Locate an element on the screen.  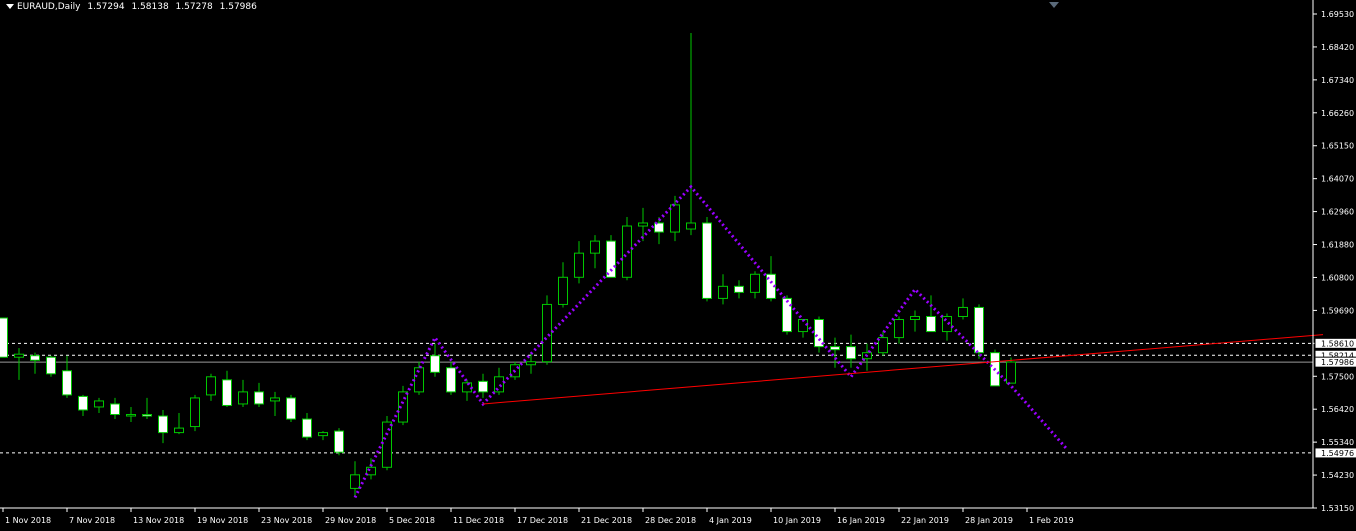
x-tick-label: 7 Nov 2018 is located at coordinates (92, 520).